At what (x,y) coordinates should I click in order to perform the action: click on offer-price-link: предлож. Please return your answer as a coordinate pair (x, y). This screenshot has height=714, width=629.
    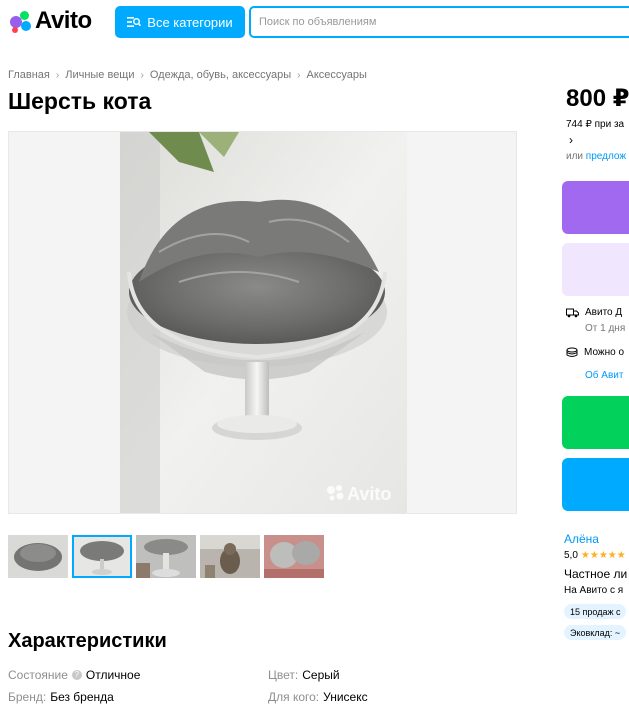
    Looking at the image, I should click on (606, 156).